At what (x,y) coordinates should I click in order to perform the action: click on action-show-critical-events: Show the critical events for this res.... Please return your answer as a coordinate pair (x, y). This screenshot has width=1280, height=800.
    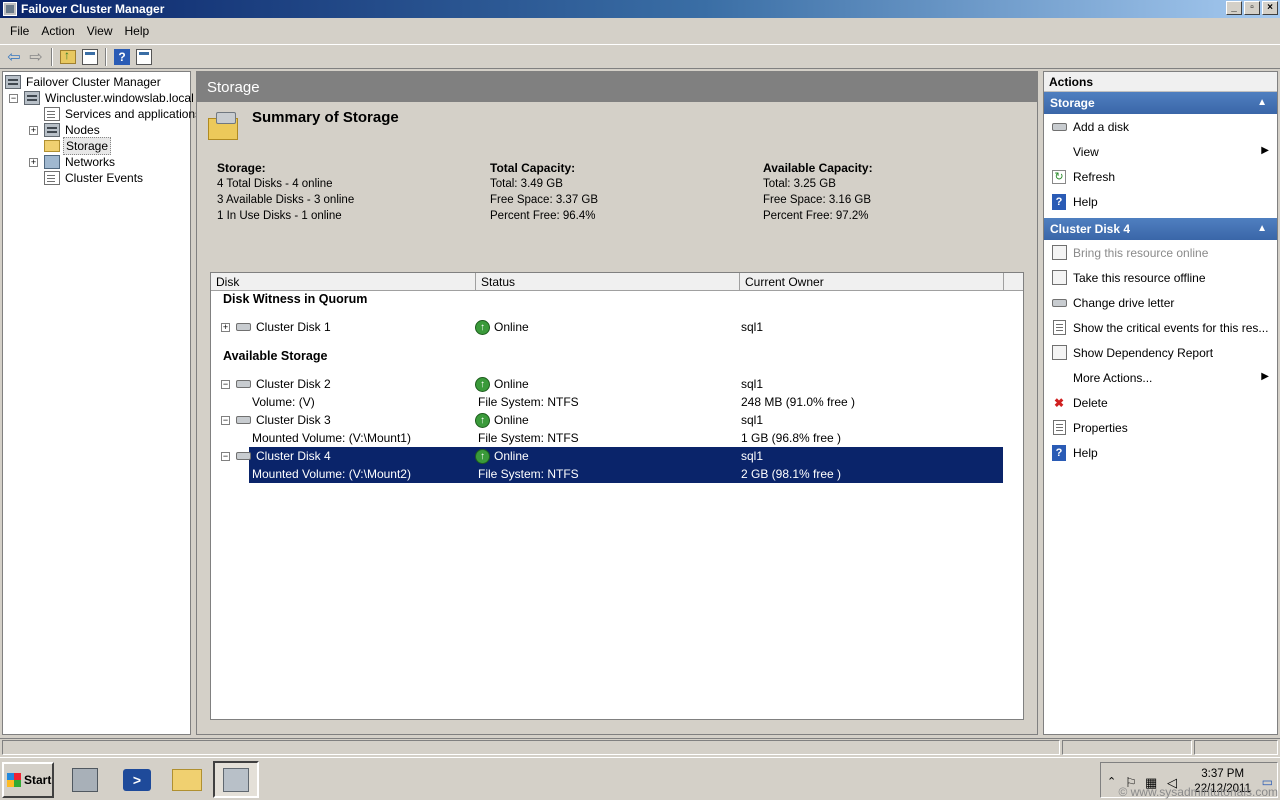
    Looking at the image, I should click on (1160, 327).